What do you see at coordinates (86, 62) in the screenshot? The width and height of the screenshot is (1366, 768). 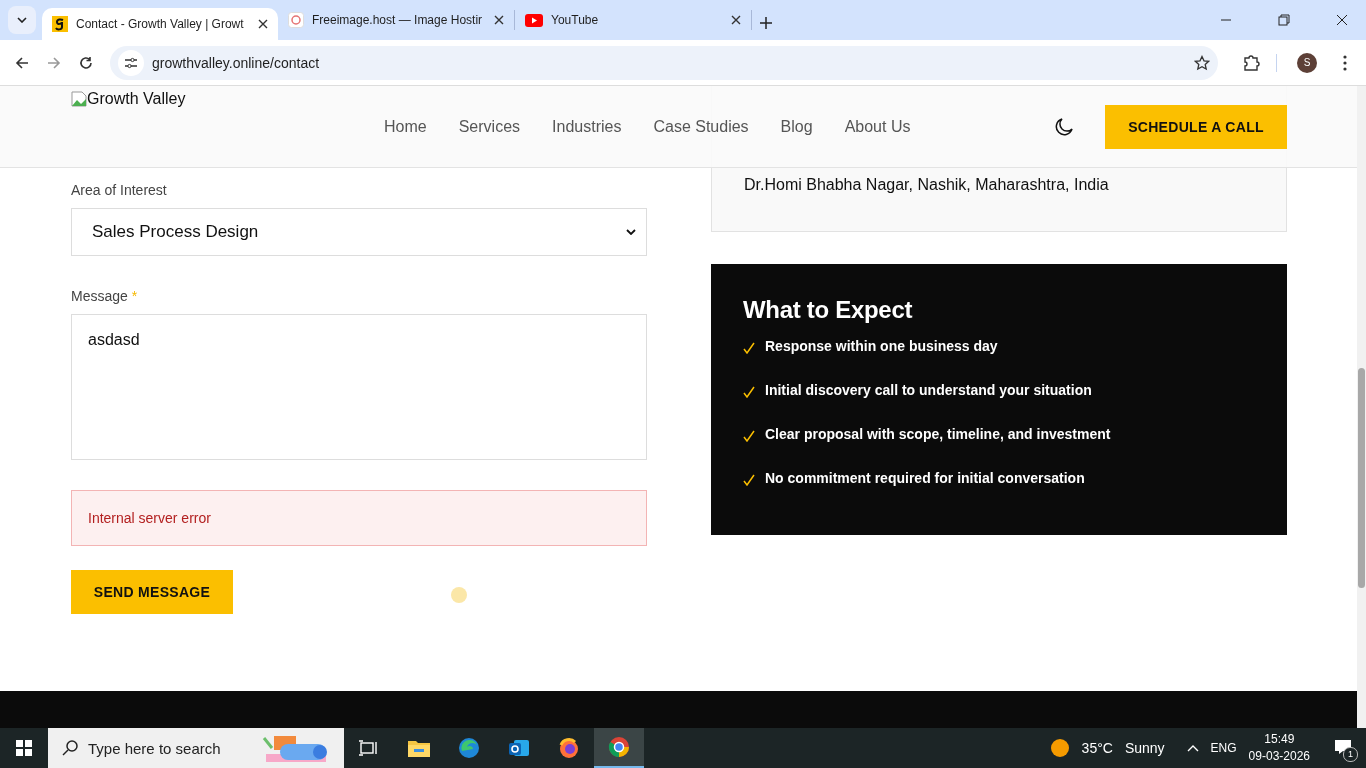 I see `reload-icon` at bounding box center [86, 62].